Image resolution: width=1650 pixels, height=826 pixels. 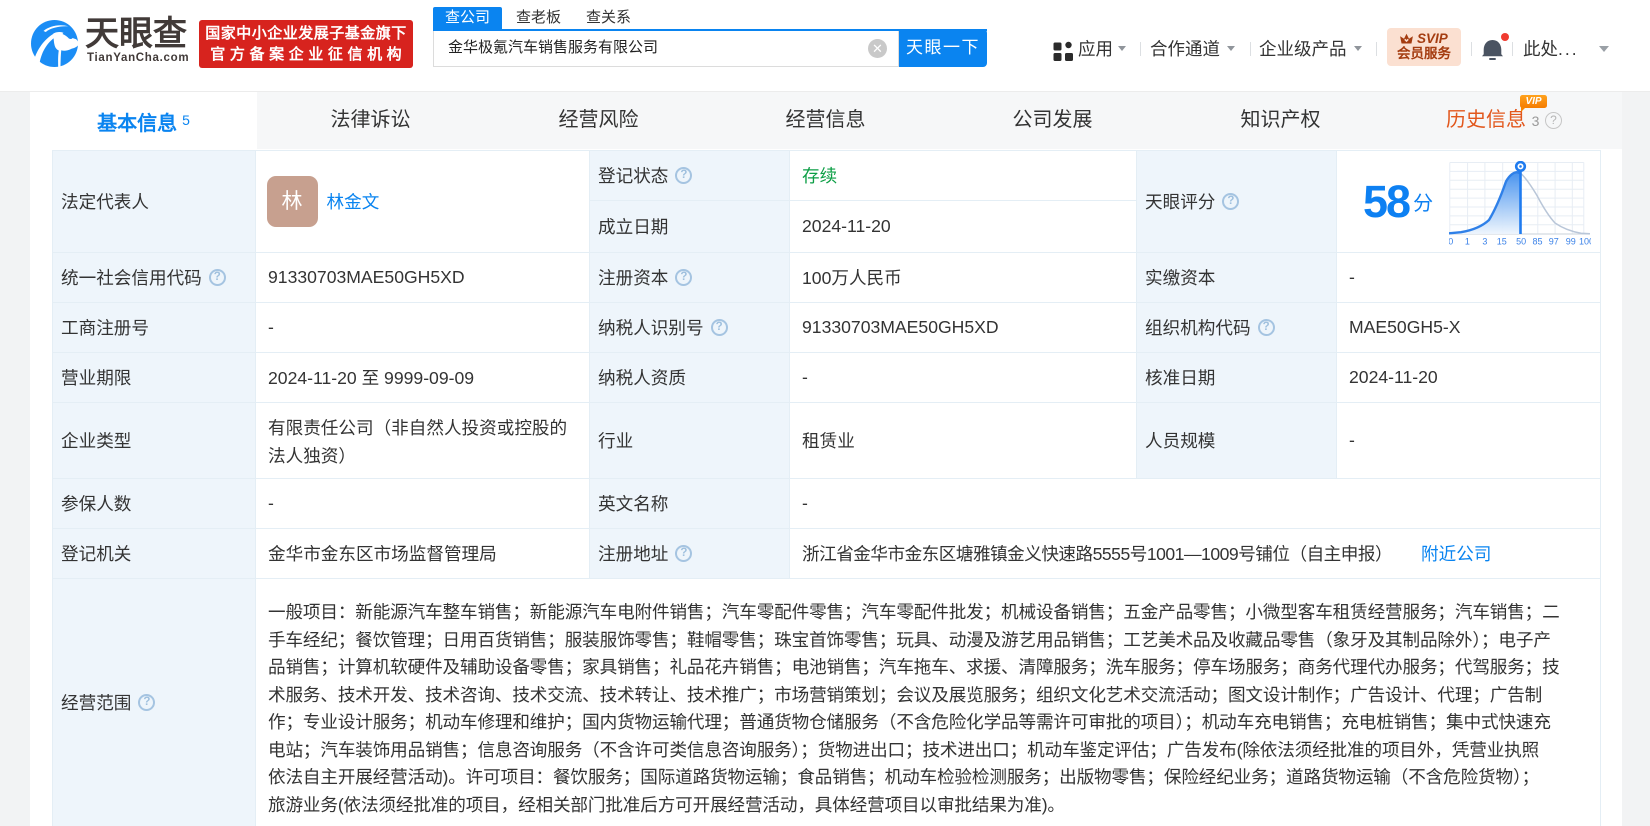 What do you see at coordinates (1521, 242) in the screenshot?
I see `svg-text: 50` at bounding box center [1521, 242].